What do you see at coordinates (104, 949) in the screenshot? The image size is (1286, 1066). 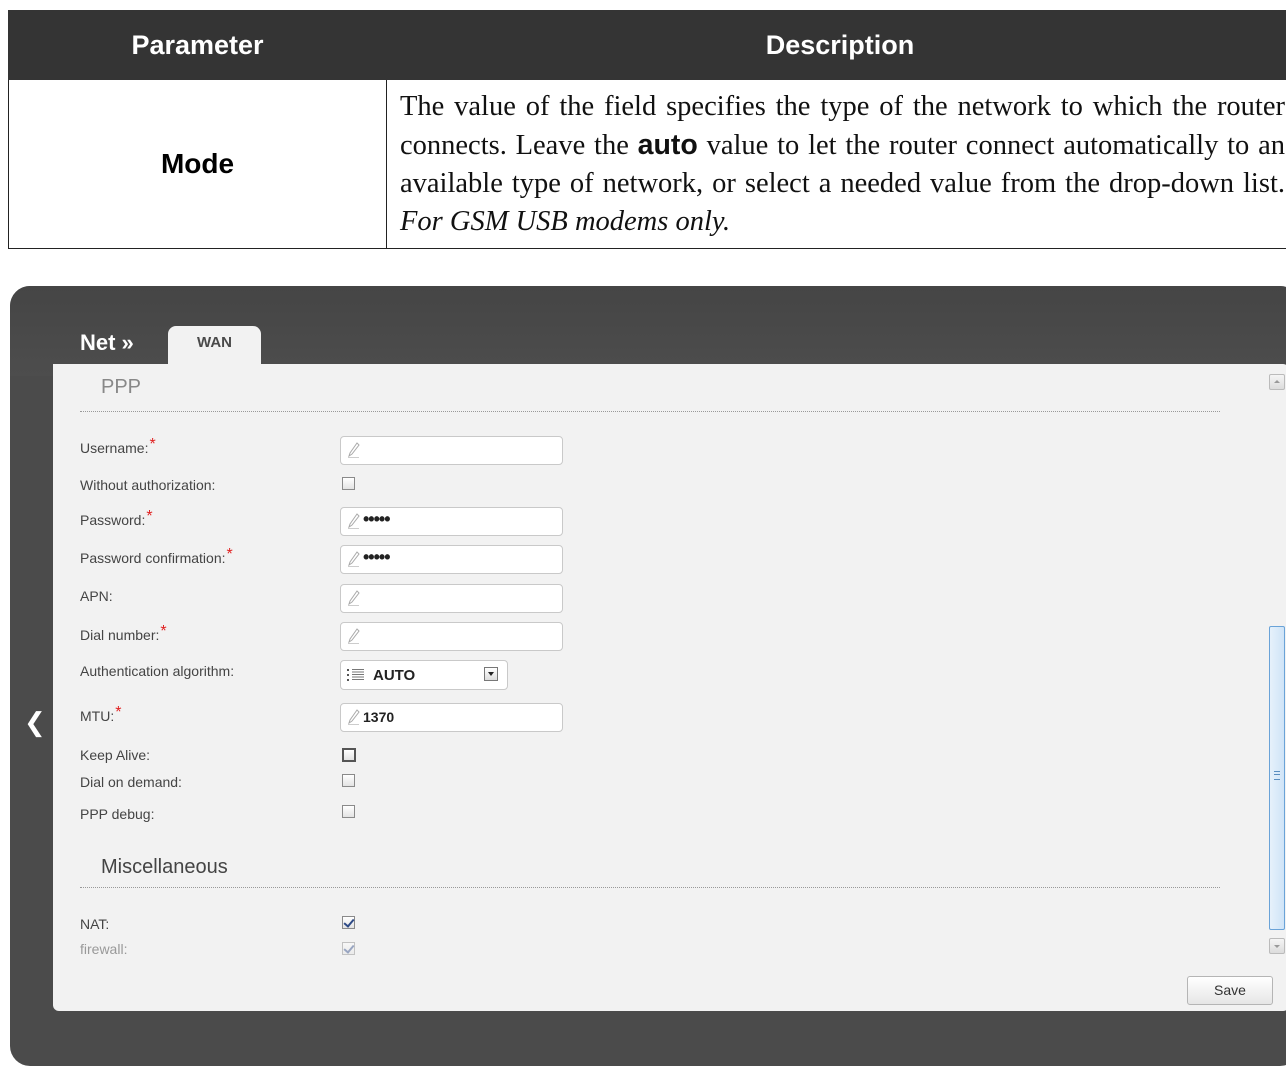 I see `firewall-label: firewall:` at bounding box center [104, 949].